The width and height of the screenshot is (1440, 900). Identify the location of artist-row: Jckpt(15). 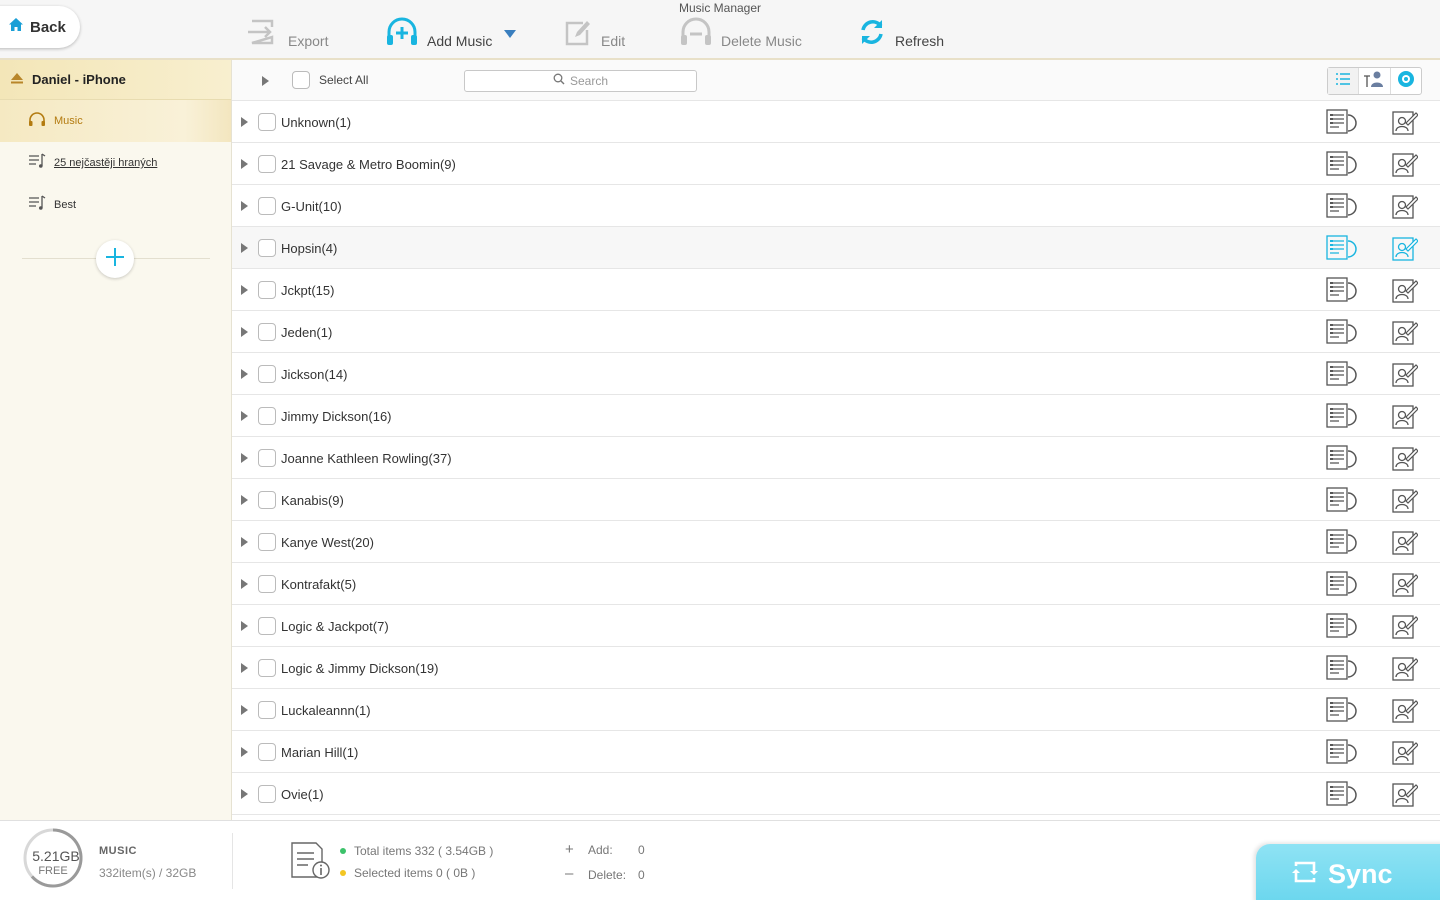
(836, 290).